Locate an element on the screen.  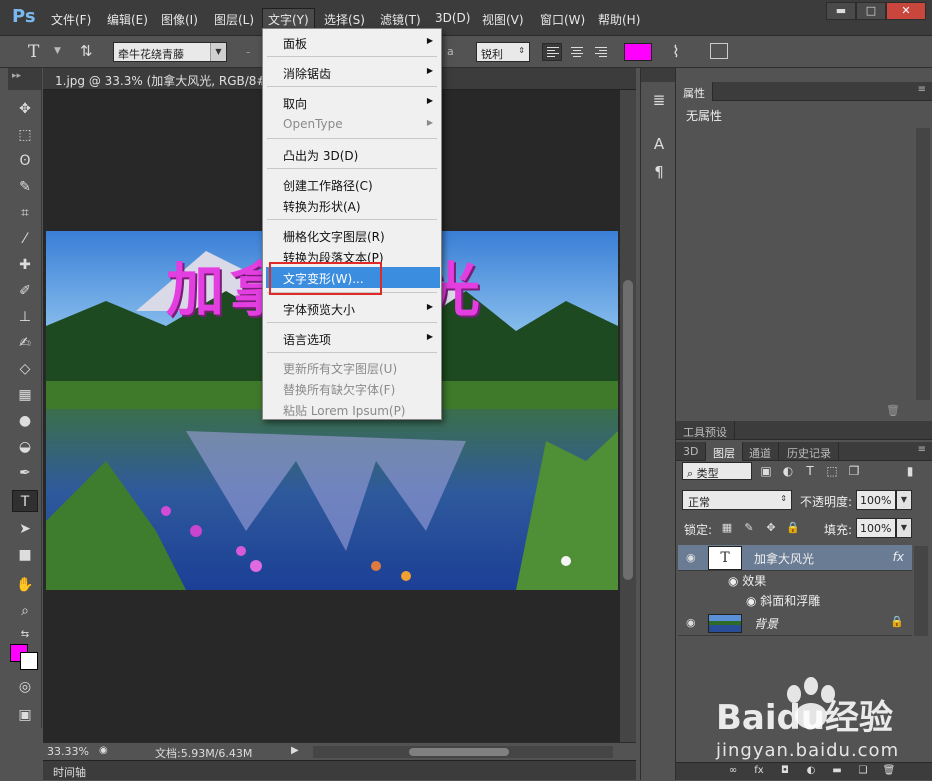
menu-item-extrude-3d: 凸出为 3D(D) is located at coordinates (352, 154).